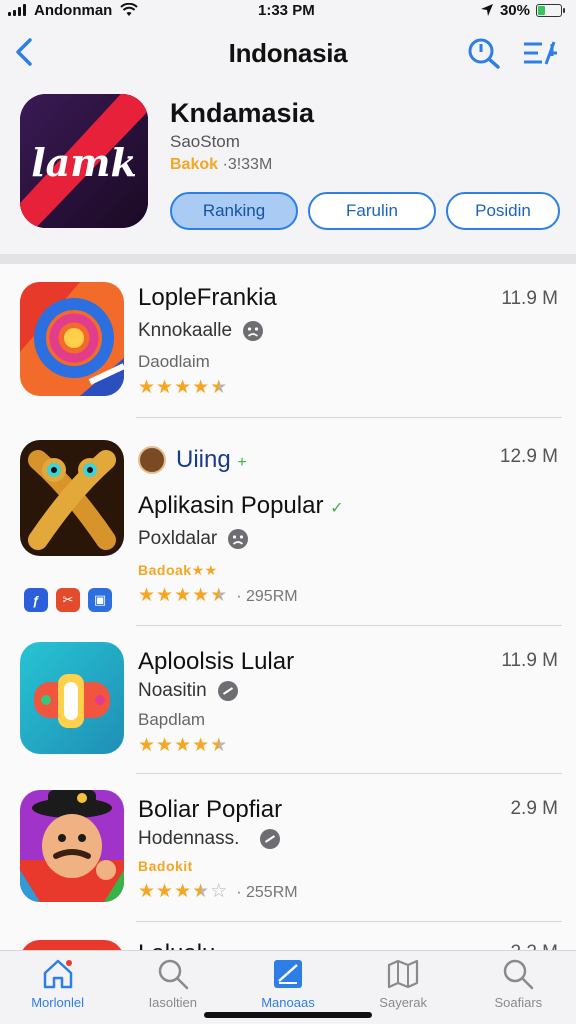 The height and width of the screenshot is (1024, 576). What do you see at coordinates (210, 809) in the screenshot?
I see `app-name: Boliar Popfiar` at bounding box center [210, 809].